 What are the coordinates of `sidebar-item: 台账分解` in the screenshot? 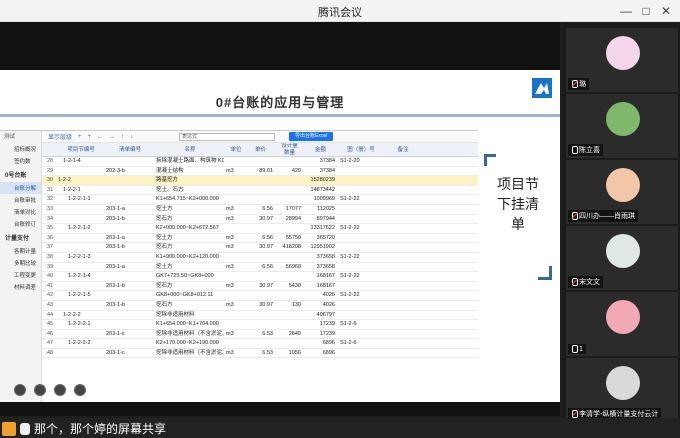 It's located at (20, 188).